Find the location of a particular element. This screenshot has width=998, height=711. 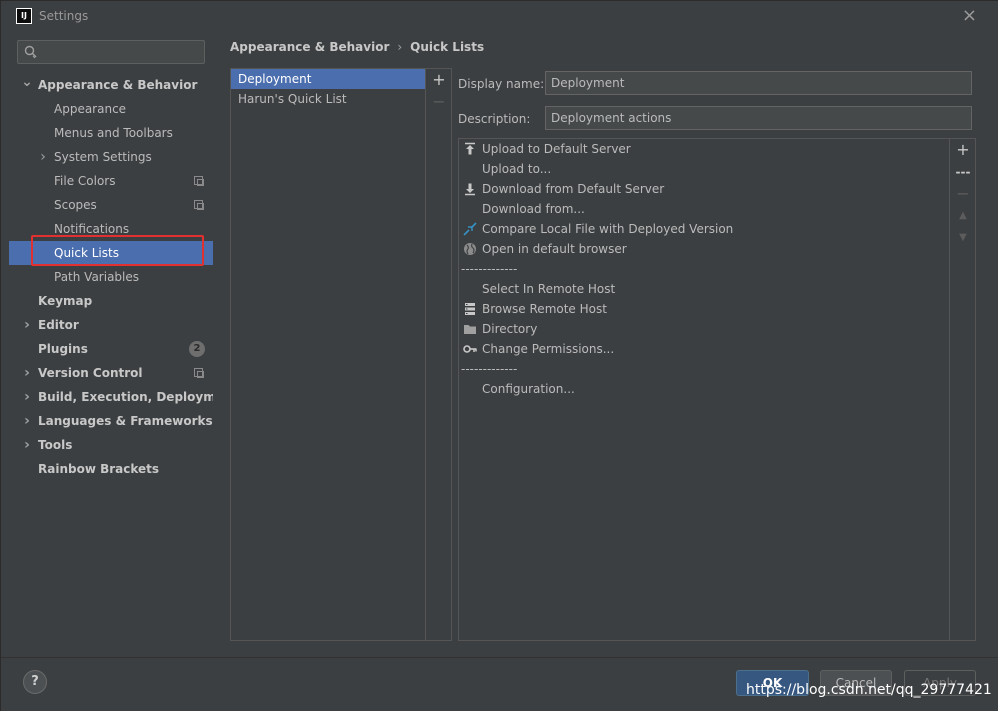

breadcrumb-current: Quick Lists is located at coordinates (447, 47).